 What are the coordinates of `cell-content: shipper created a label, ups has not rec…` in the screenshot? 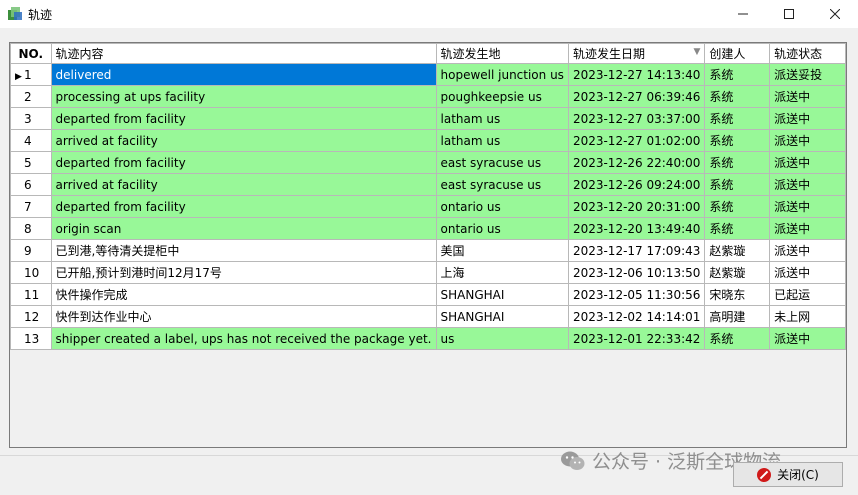 It's located at (243, 338).